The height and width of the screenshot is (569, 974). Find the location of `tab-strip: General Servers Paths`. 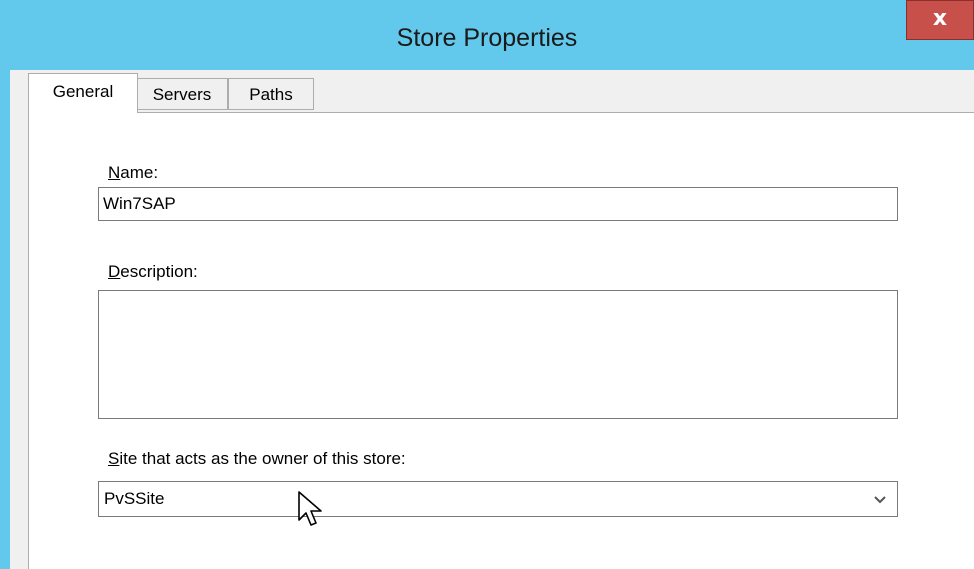

tab-strip: General Servers Paths is located at coordinates (492, 91).